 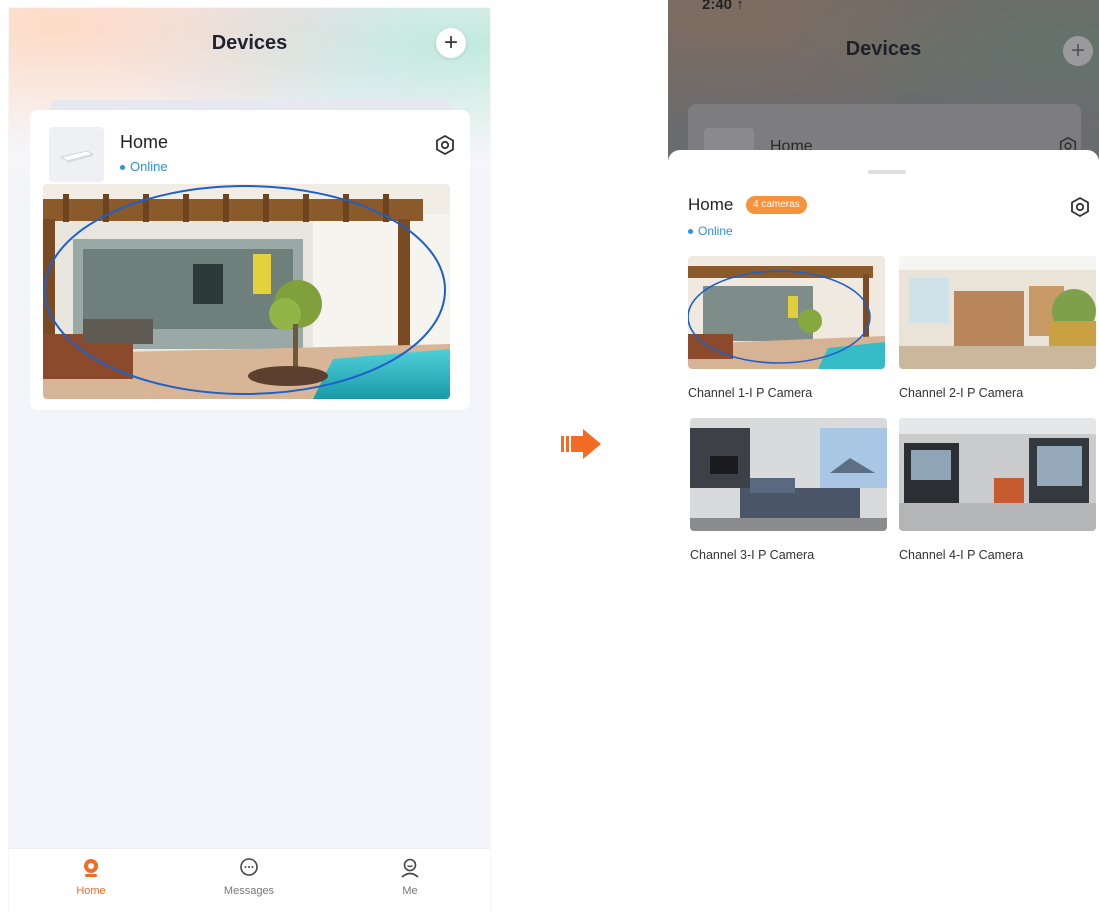 I want to click on status-time: 2:40 ↑, so click(x=723, y=6).